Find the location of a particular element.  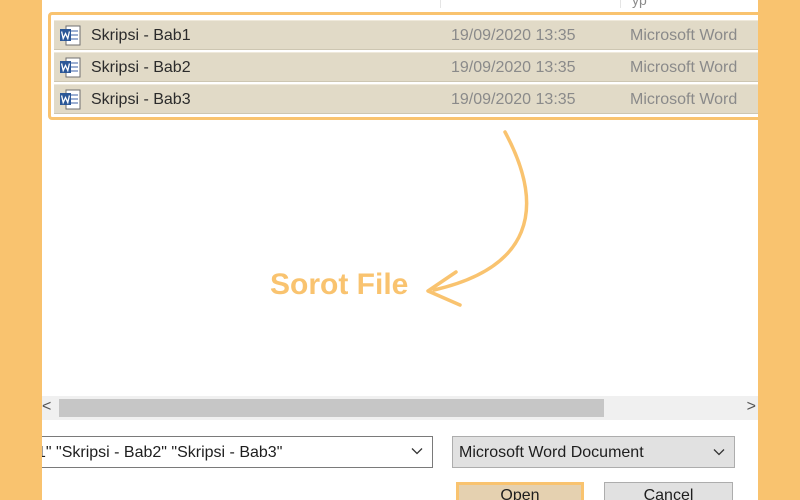

file-name: Skripsi - Bab2 is located at coordinates (141, 67).